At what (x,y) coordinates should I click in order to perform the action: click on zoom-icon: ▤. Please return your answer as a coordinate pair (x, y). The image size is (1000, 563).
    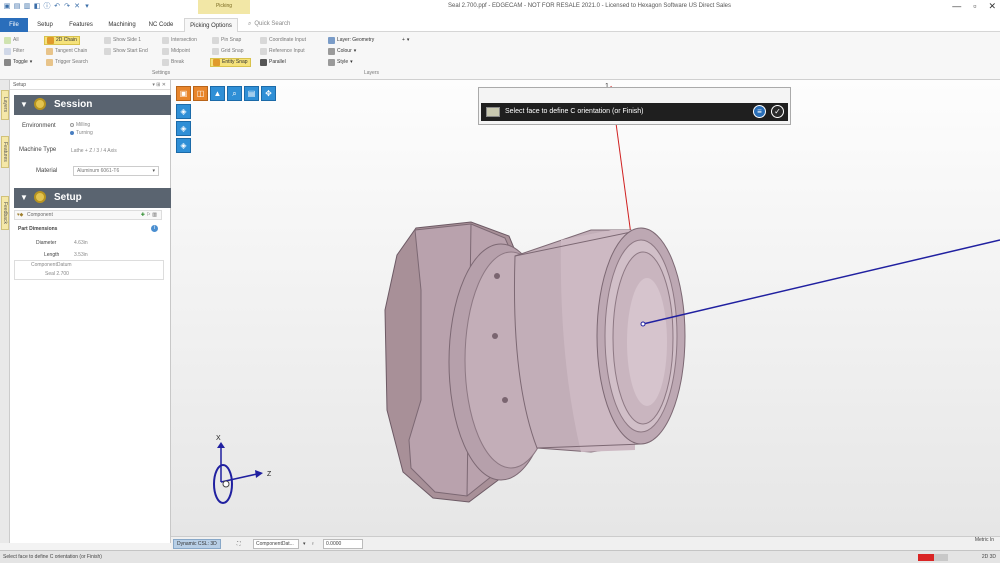
    Looking at the image, I should click on (251, 93).